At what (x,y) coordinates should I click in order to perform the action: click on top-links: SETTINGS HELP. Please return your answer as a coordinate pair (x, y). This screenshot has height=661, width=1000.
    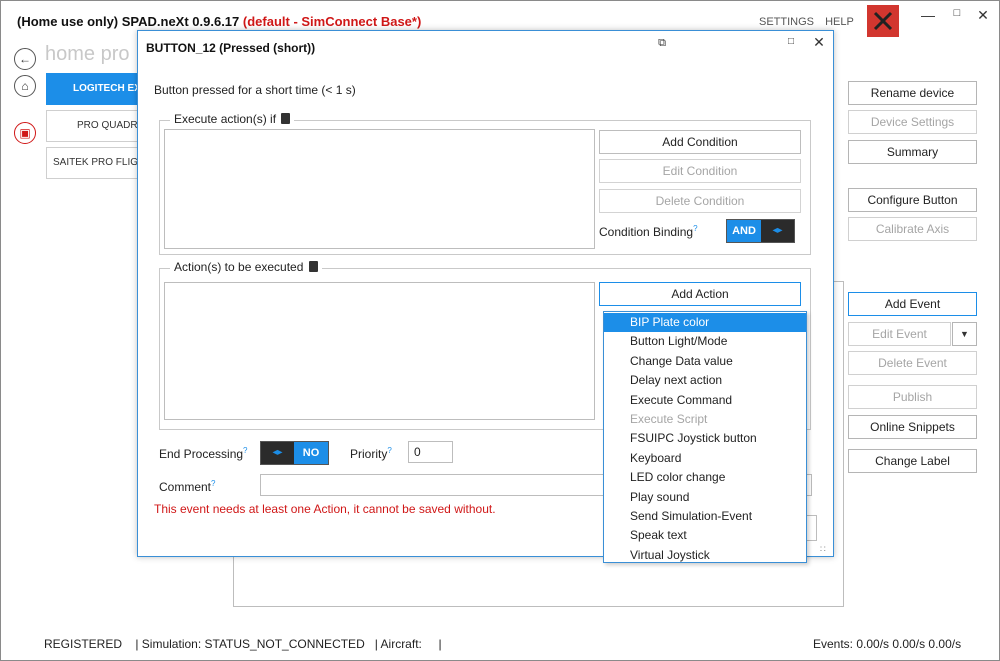
    Looking at the image, I should click on (810, 22).